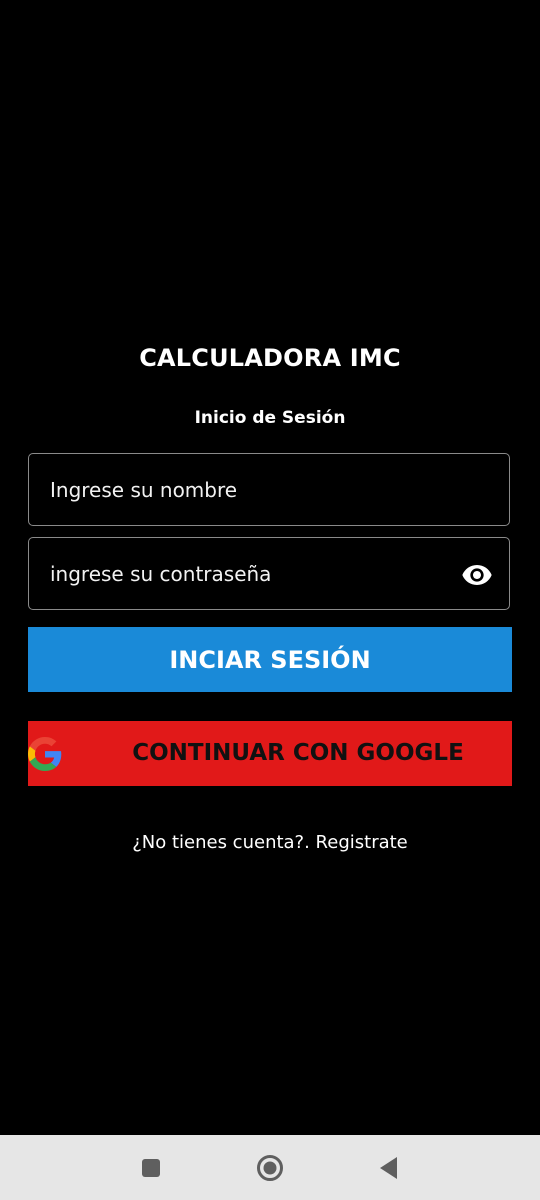  Describe the element at coordinates (270, 418) in the screenshot. I see `screen-subtitle: Inicio de Sesión` at that location.